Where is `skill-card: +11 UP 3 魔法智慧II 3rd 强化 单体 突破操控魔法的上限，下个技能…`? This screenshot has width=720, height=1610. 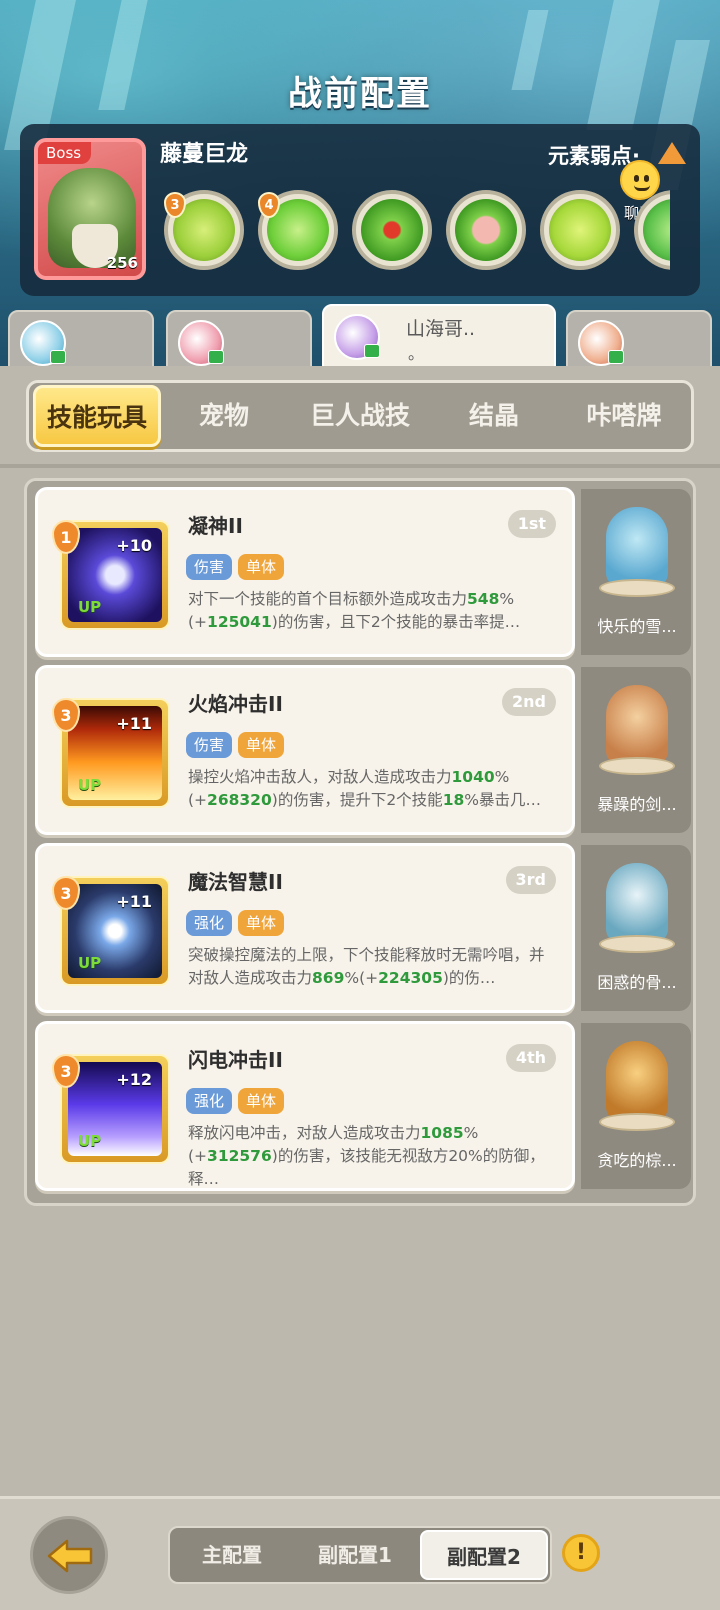 skill-card: +11 UP 3 魔法智慧II 3rd 强化 单体 突破操控魔法的上限，下个技能… is located at coordinates (305, 928).